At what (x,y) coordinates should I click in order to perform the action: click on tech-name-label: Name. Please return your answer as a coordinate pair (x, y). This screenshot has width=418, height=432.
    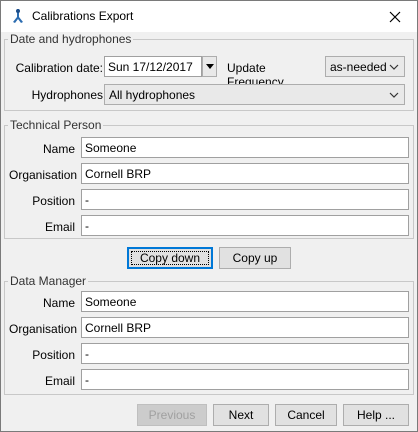
    Looking at the image, I should click on (58, 149).